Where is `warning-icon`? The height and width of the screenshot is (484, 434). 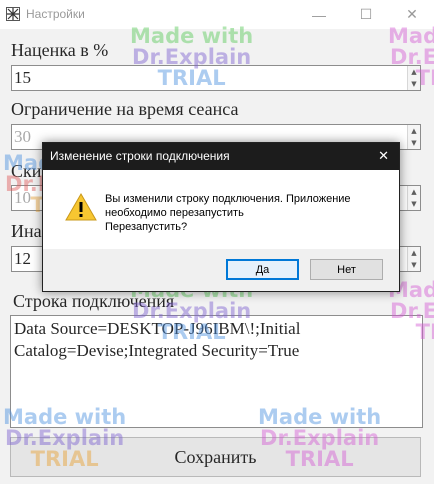
warning-icon is located at coordinates (81, 206).